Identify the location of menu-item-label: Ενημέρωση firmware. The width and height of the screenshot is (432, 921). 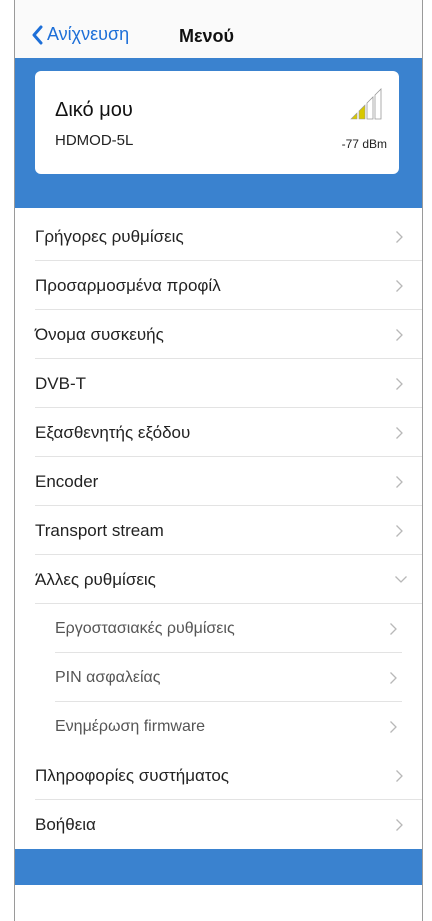
(130, 726).